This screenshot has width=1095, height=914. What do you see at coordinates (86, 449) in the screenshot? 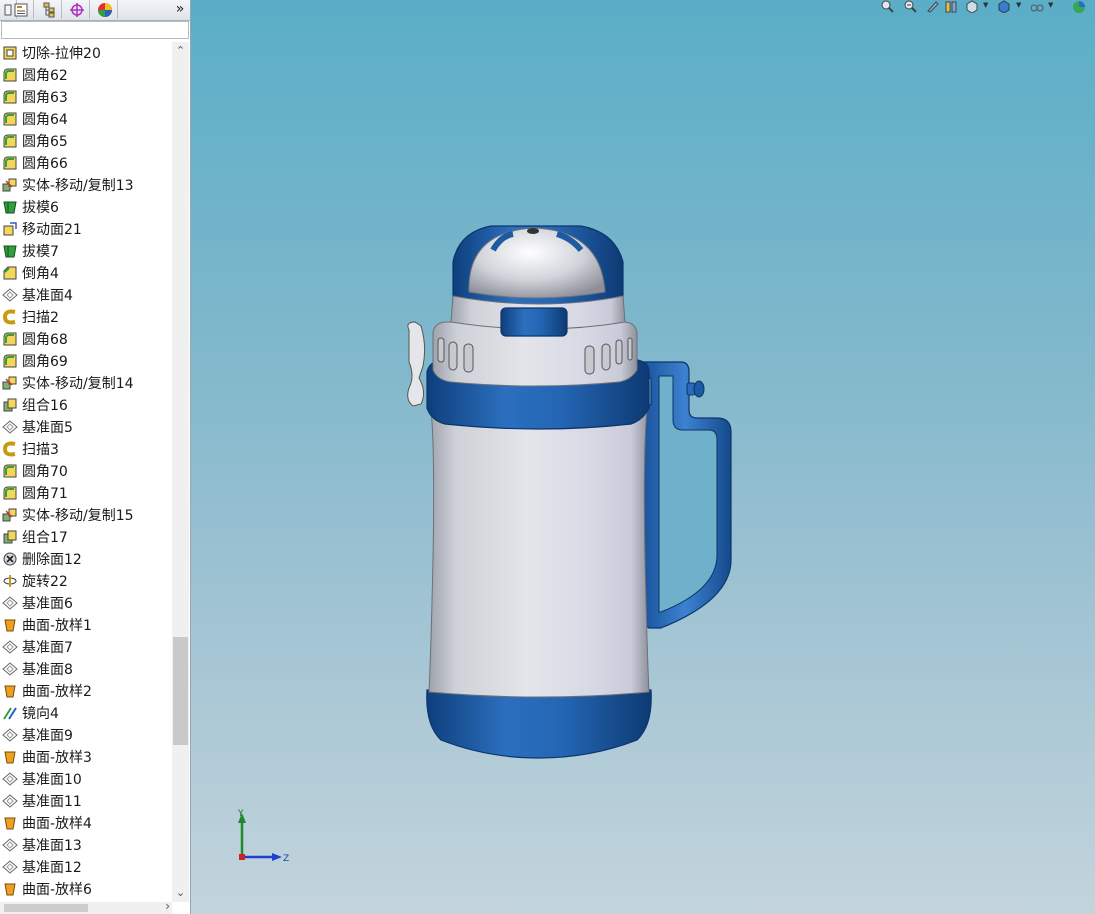
I see `feature-tree-item: 扫描3` at bounding box center [86, 449].